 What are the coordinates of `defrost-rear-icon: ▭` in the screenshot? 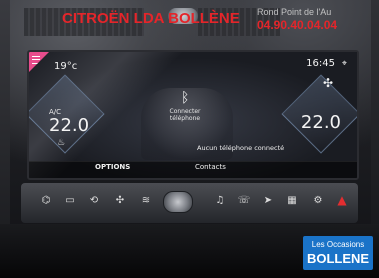 It's located at (70, 201).